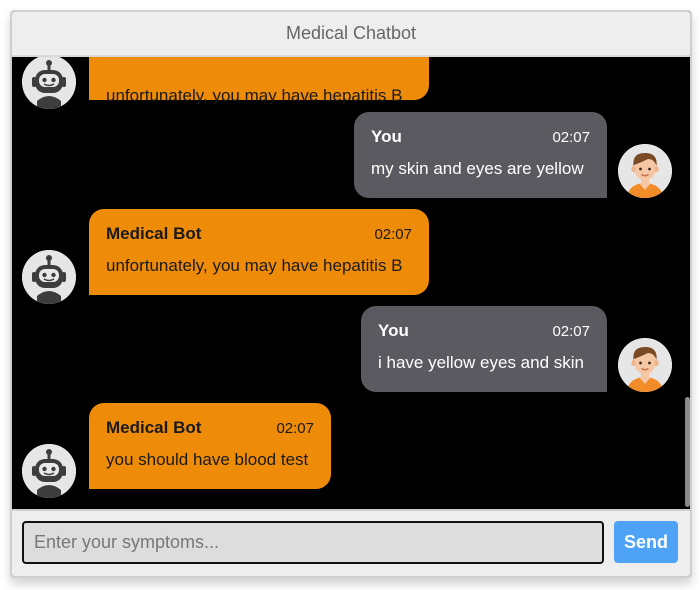  I want to click on send-button: Send, so click(646, 542).